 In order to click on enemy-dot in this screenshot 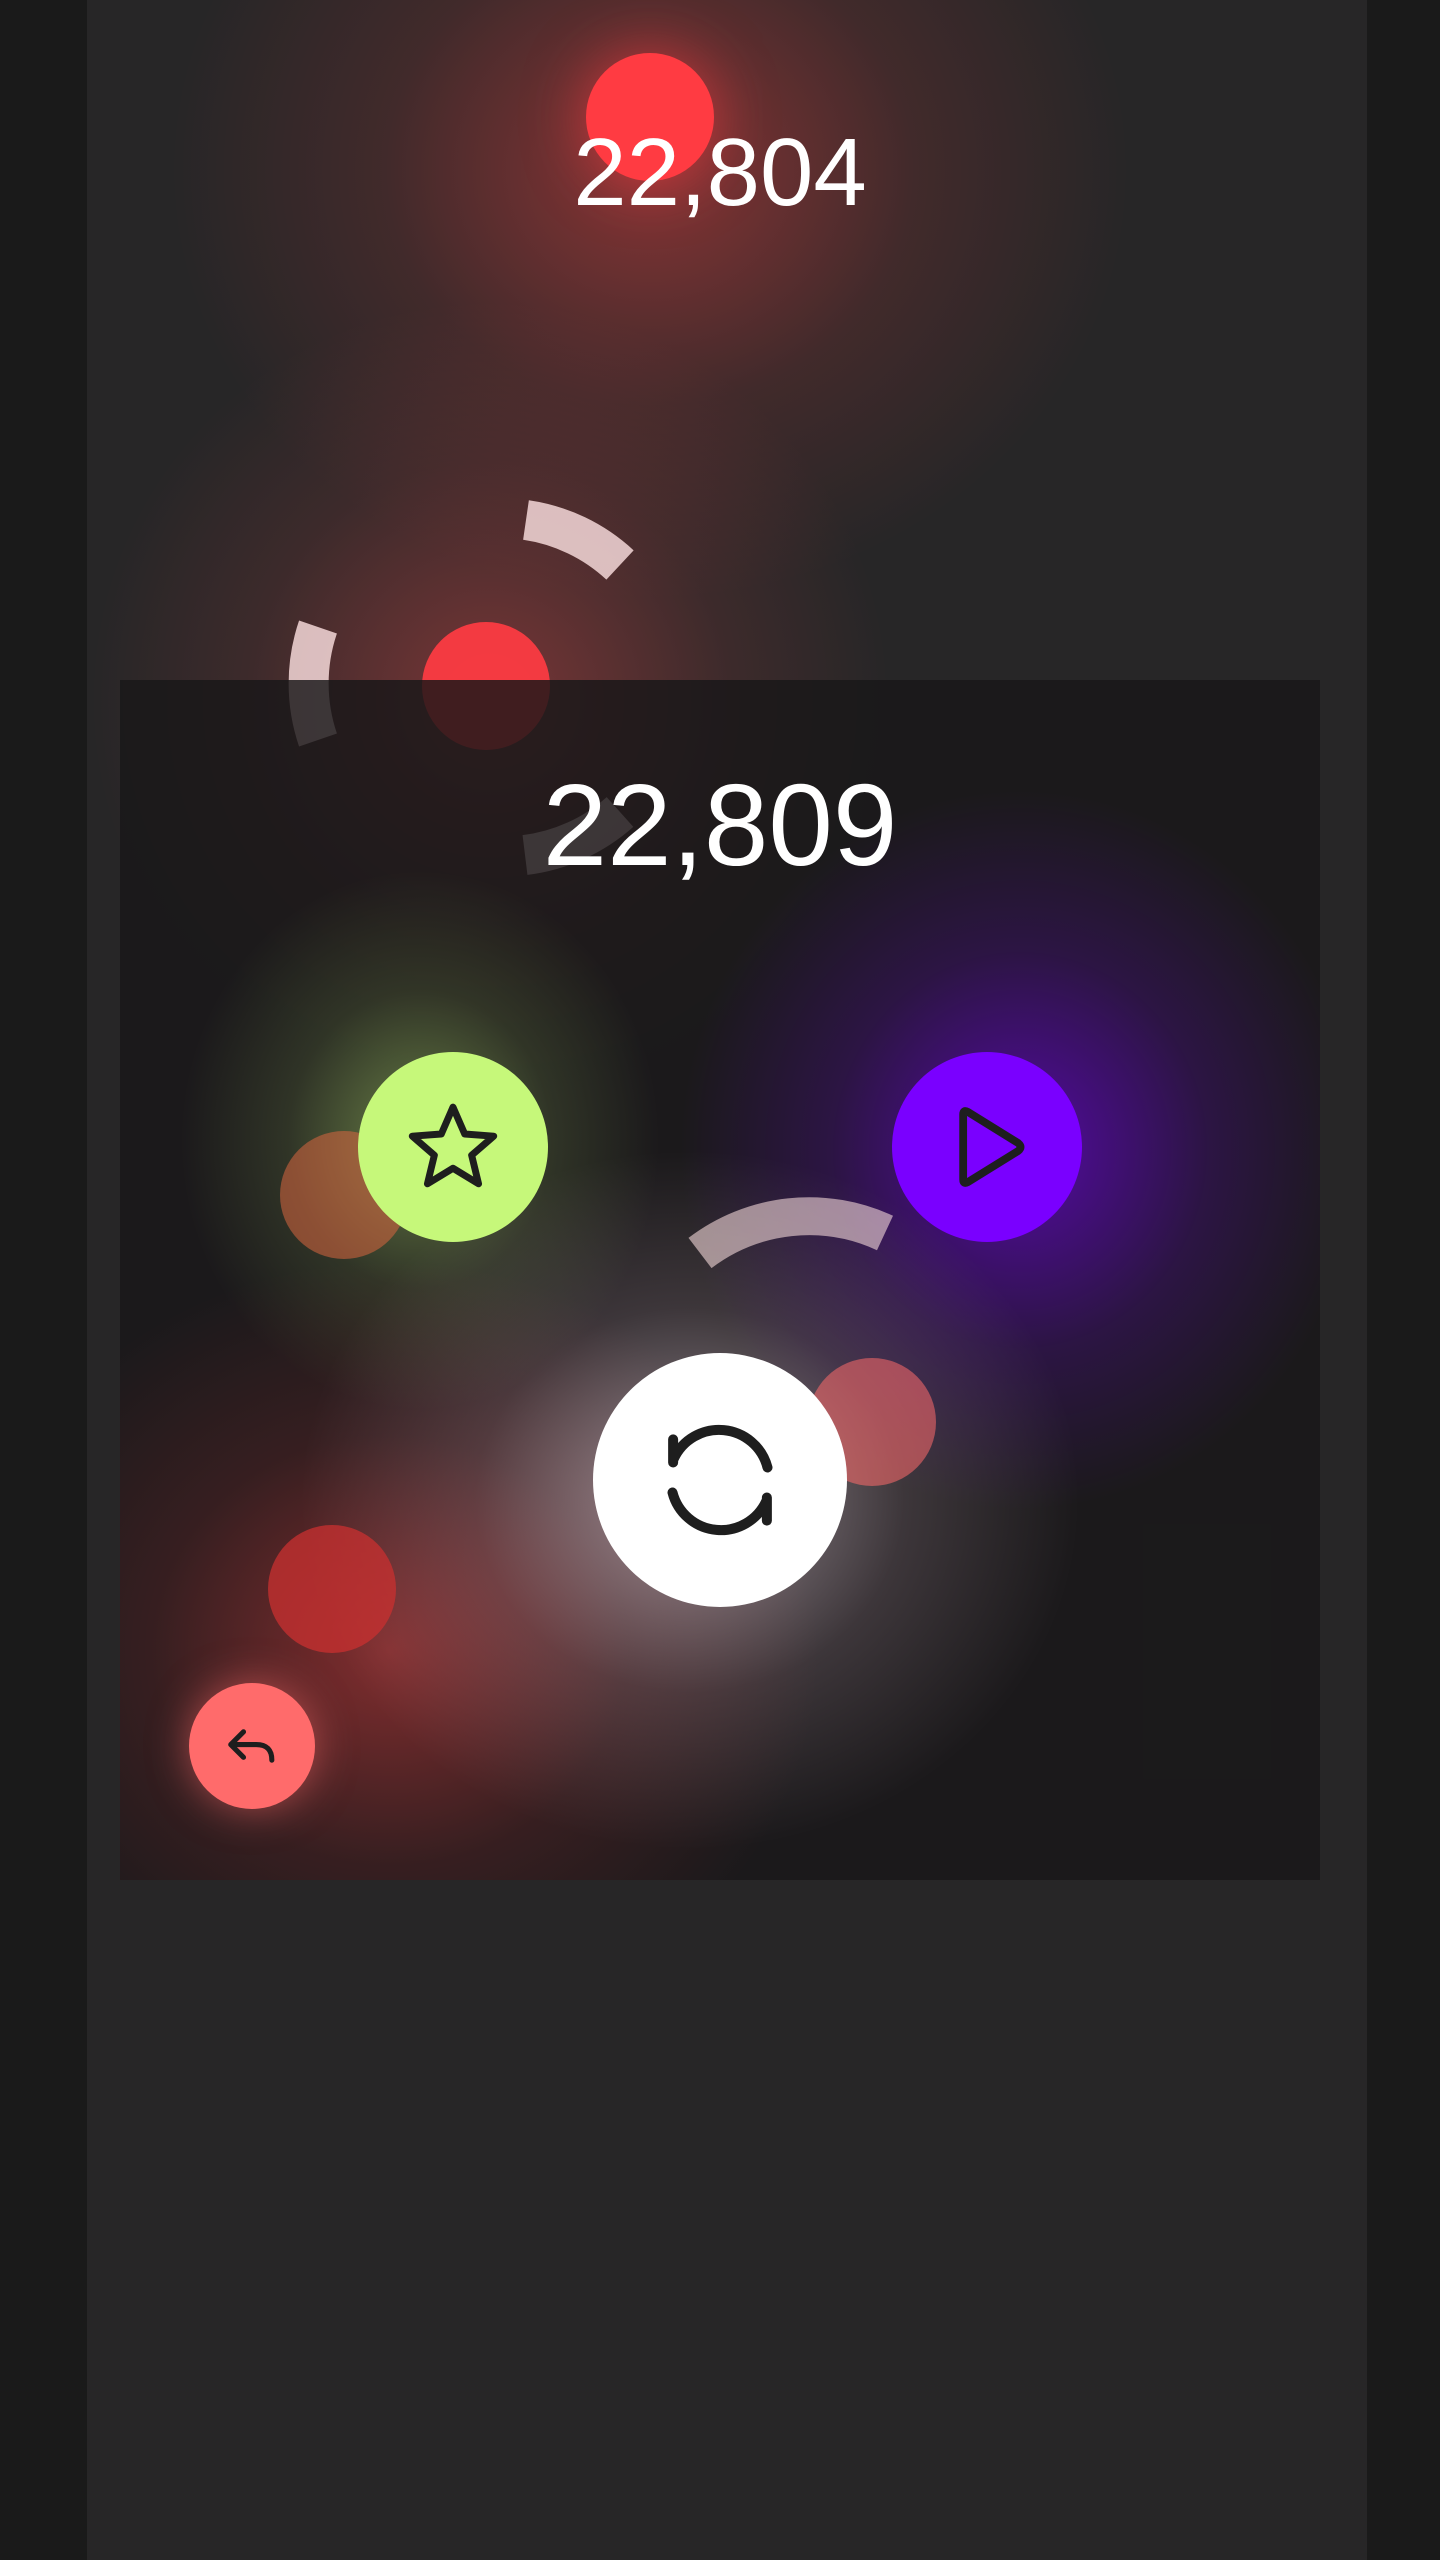, I will do `click(332, 1589)`.